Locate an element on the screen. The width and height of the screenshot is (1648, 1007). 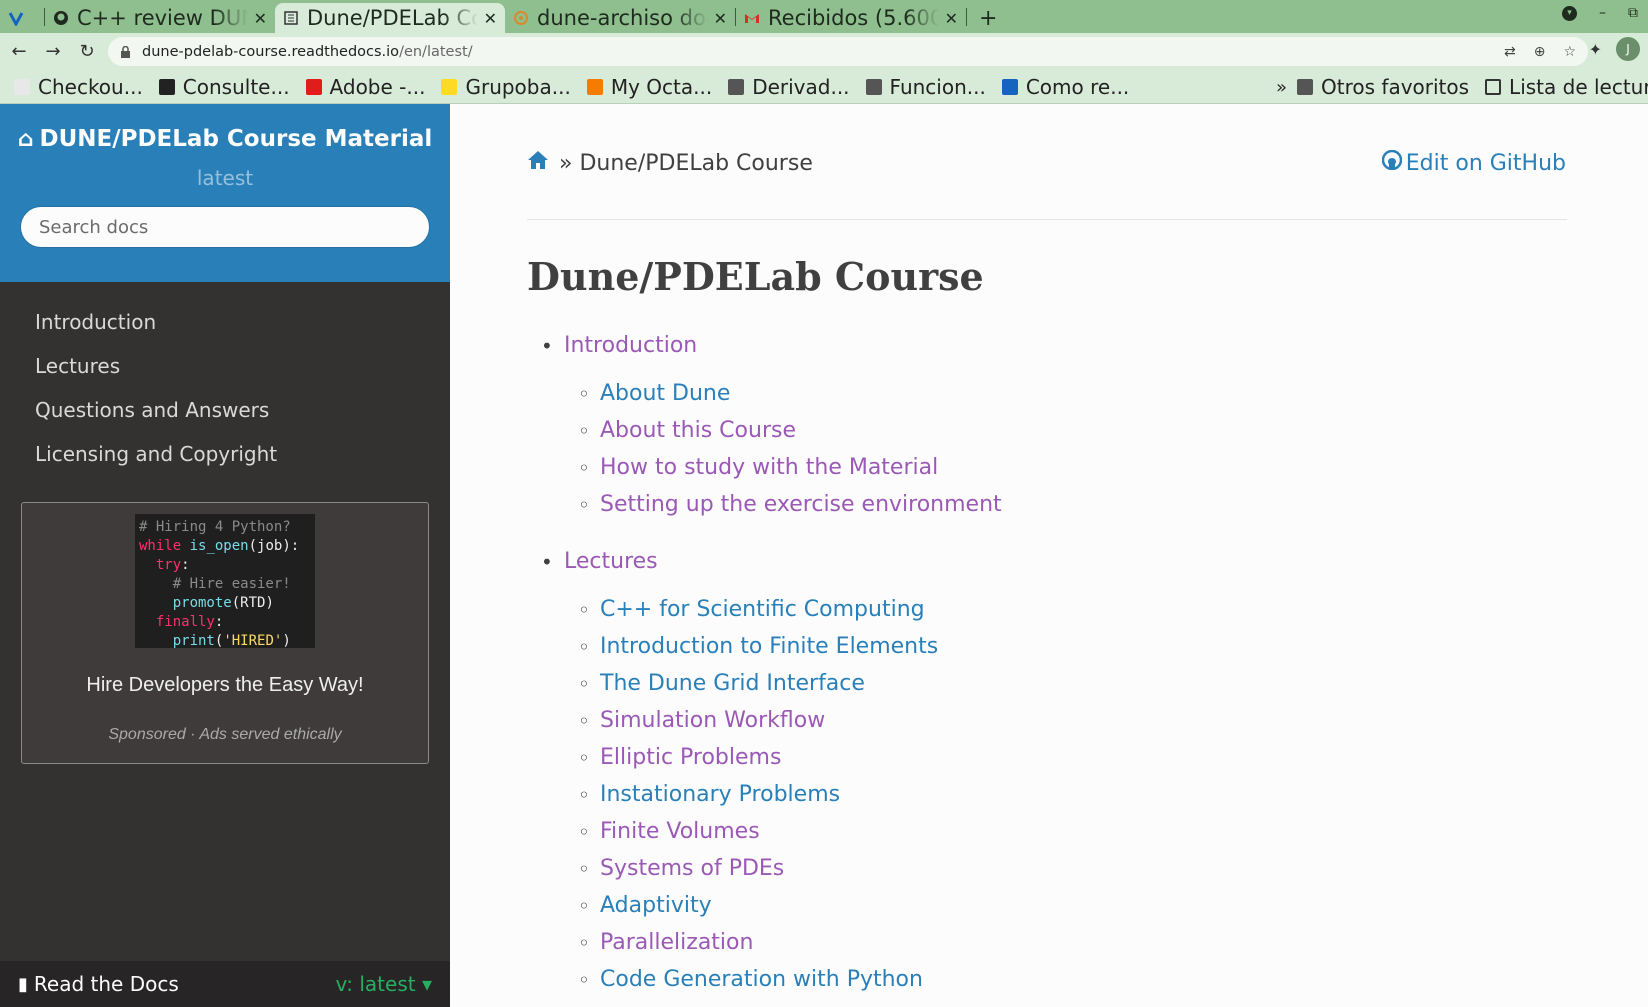
sidebar-item-questions-and-answers: Questions and Answers is located at coordinates (225, 410).